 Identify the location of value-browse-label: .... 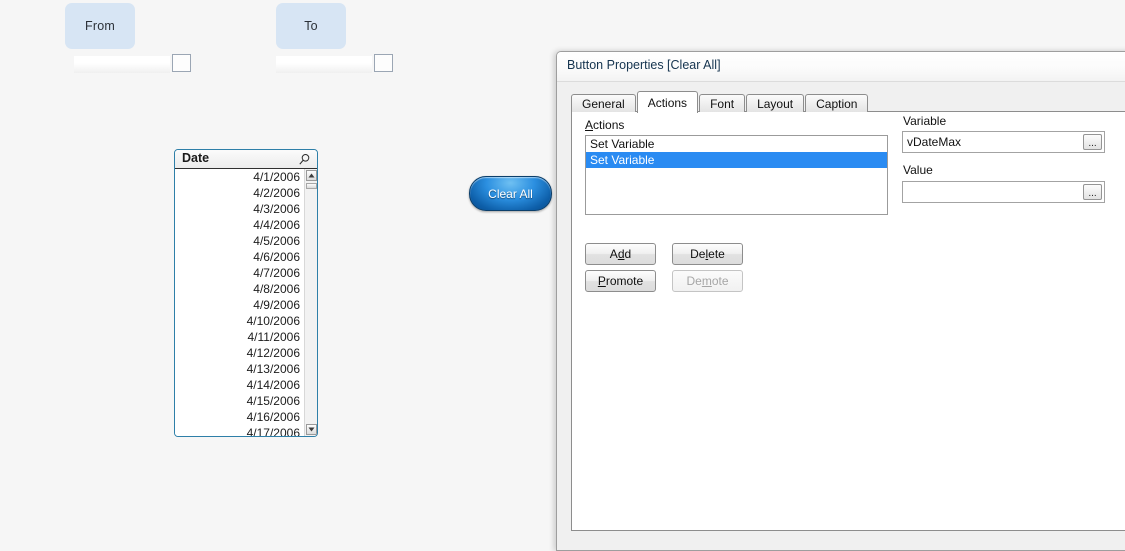
(1092, 193).